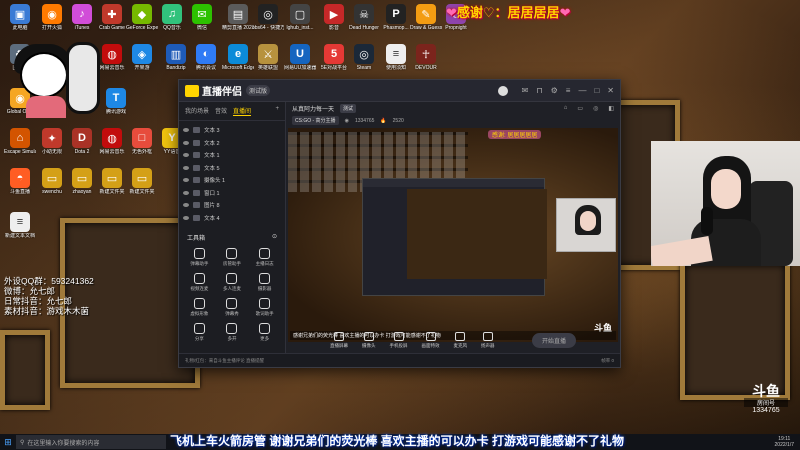 Image resolution: width=800 pixels, height=450 pixels. I want to click on desktop-icon: ◎ Steam, so click(364, 57).